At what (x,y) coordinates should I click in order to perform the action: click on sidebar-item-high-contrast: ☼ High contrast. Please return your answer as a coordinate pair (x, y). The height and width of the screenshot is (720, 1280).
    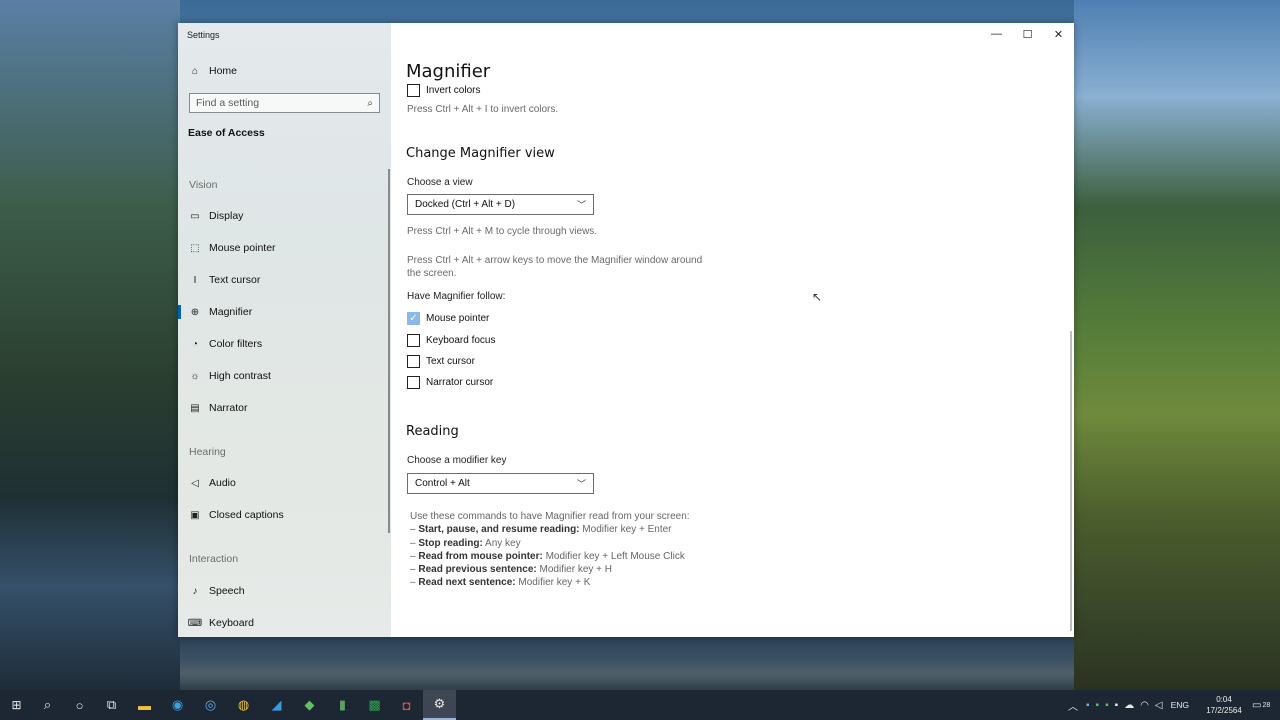
    Looking at the image, I should click on (230, 376).